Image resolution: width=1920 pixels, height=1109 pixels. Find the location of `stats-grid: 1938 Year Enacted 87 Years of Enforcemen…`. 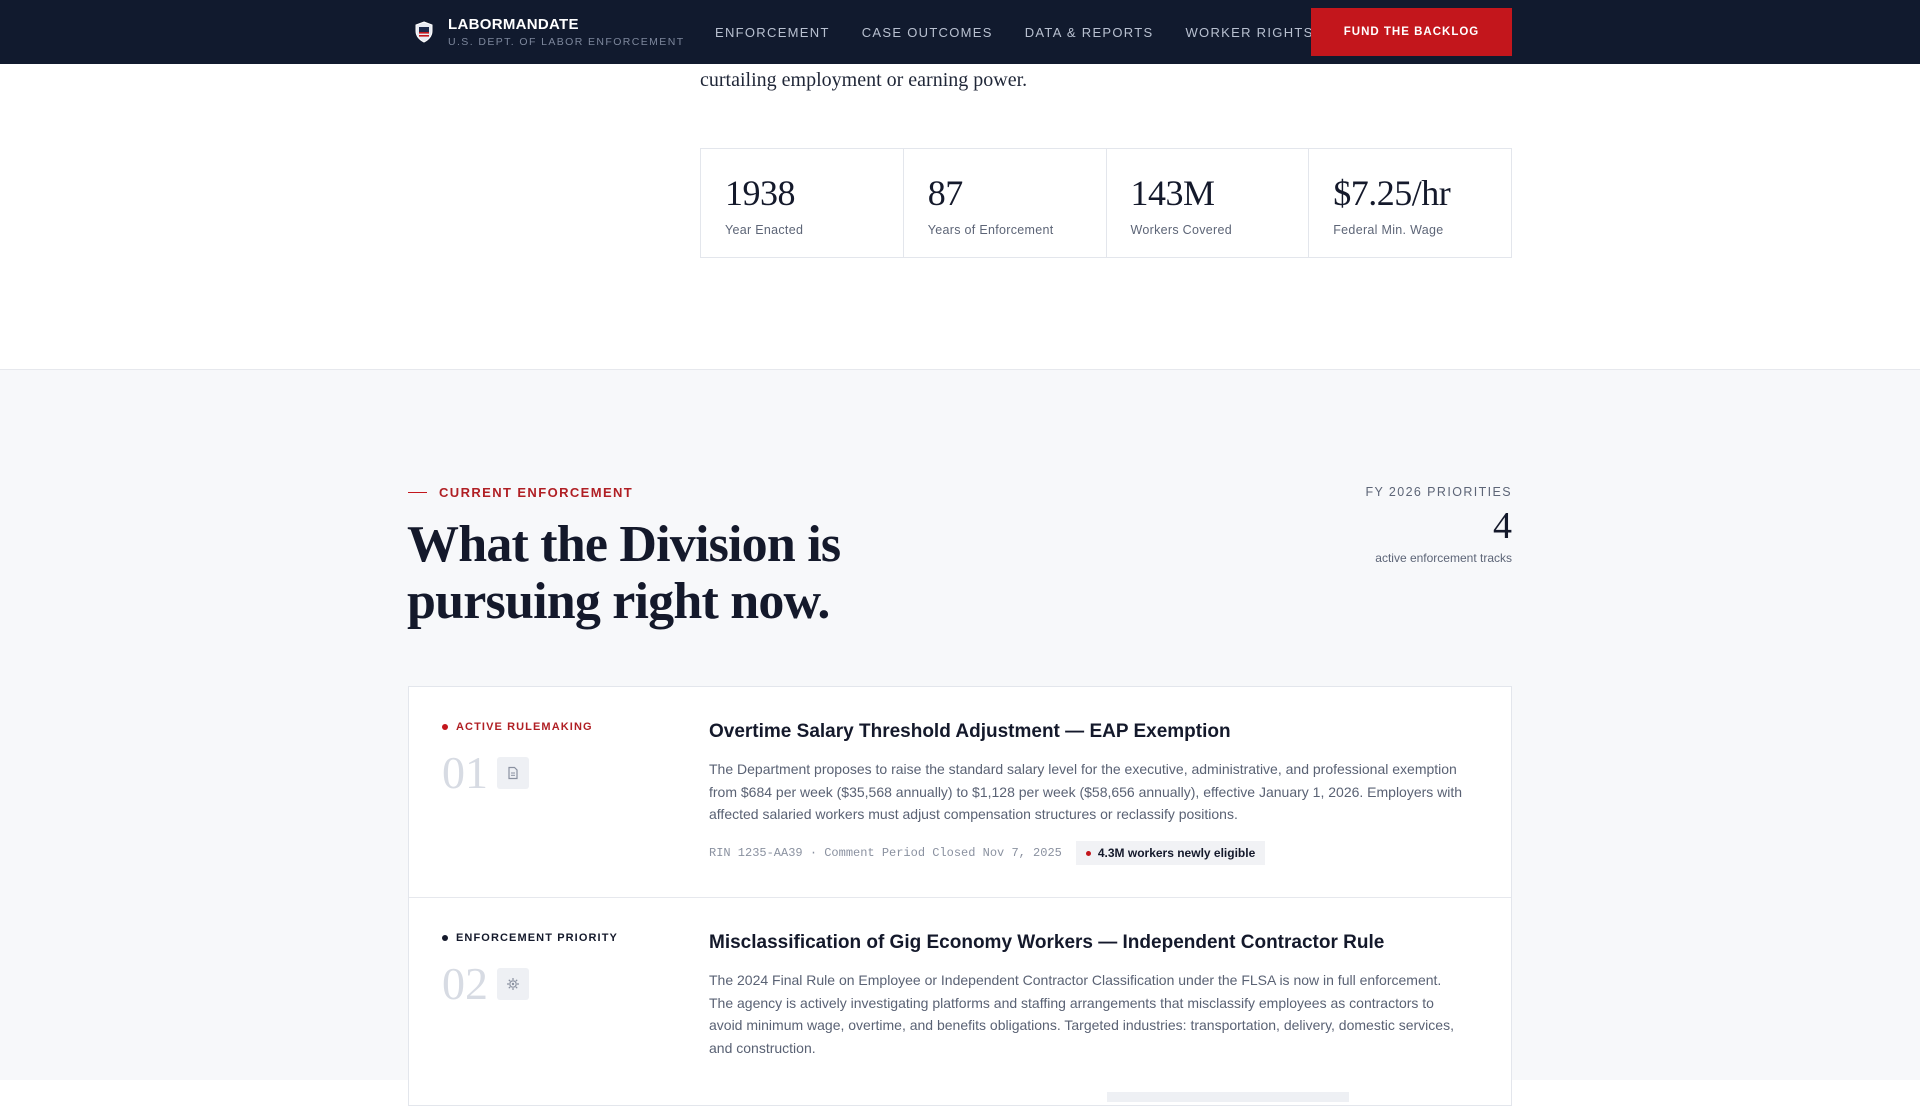

stats-grid: 1938 Year Enacted 87 Years of Enforcemen… is located at coordinates (1106, 203).